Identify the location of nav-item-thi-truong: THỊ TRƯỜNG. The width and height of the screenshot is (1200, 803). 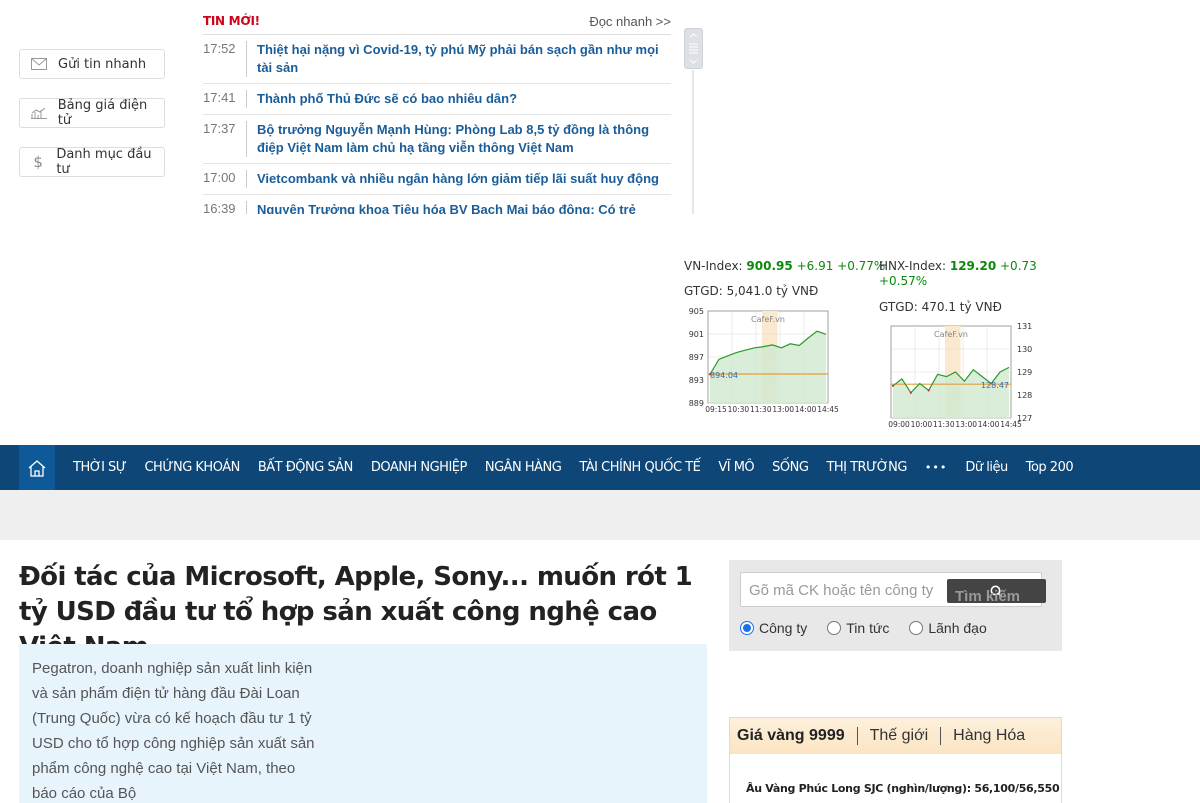
(866, 467).